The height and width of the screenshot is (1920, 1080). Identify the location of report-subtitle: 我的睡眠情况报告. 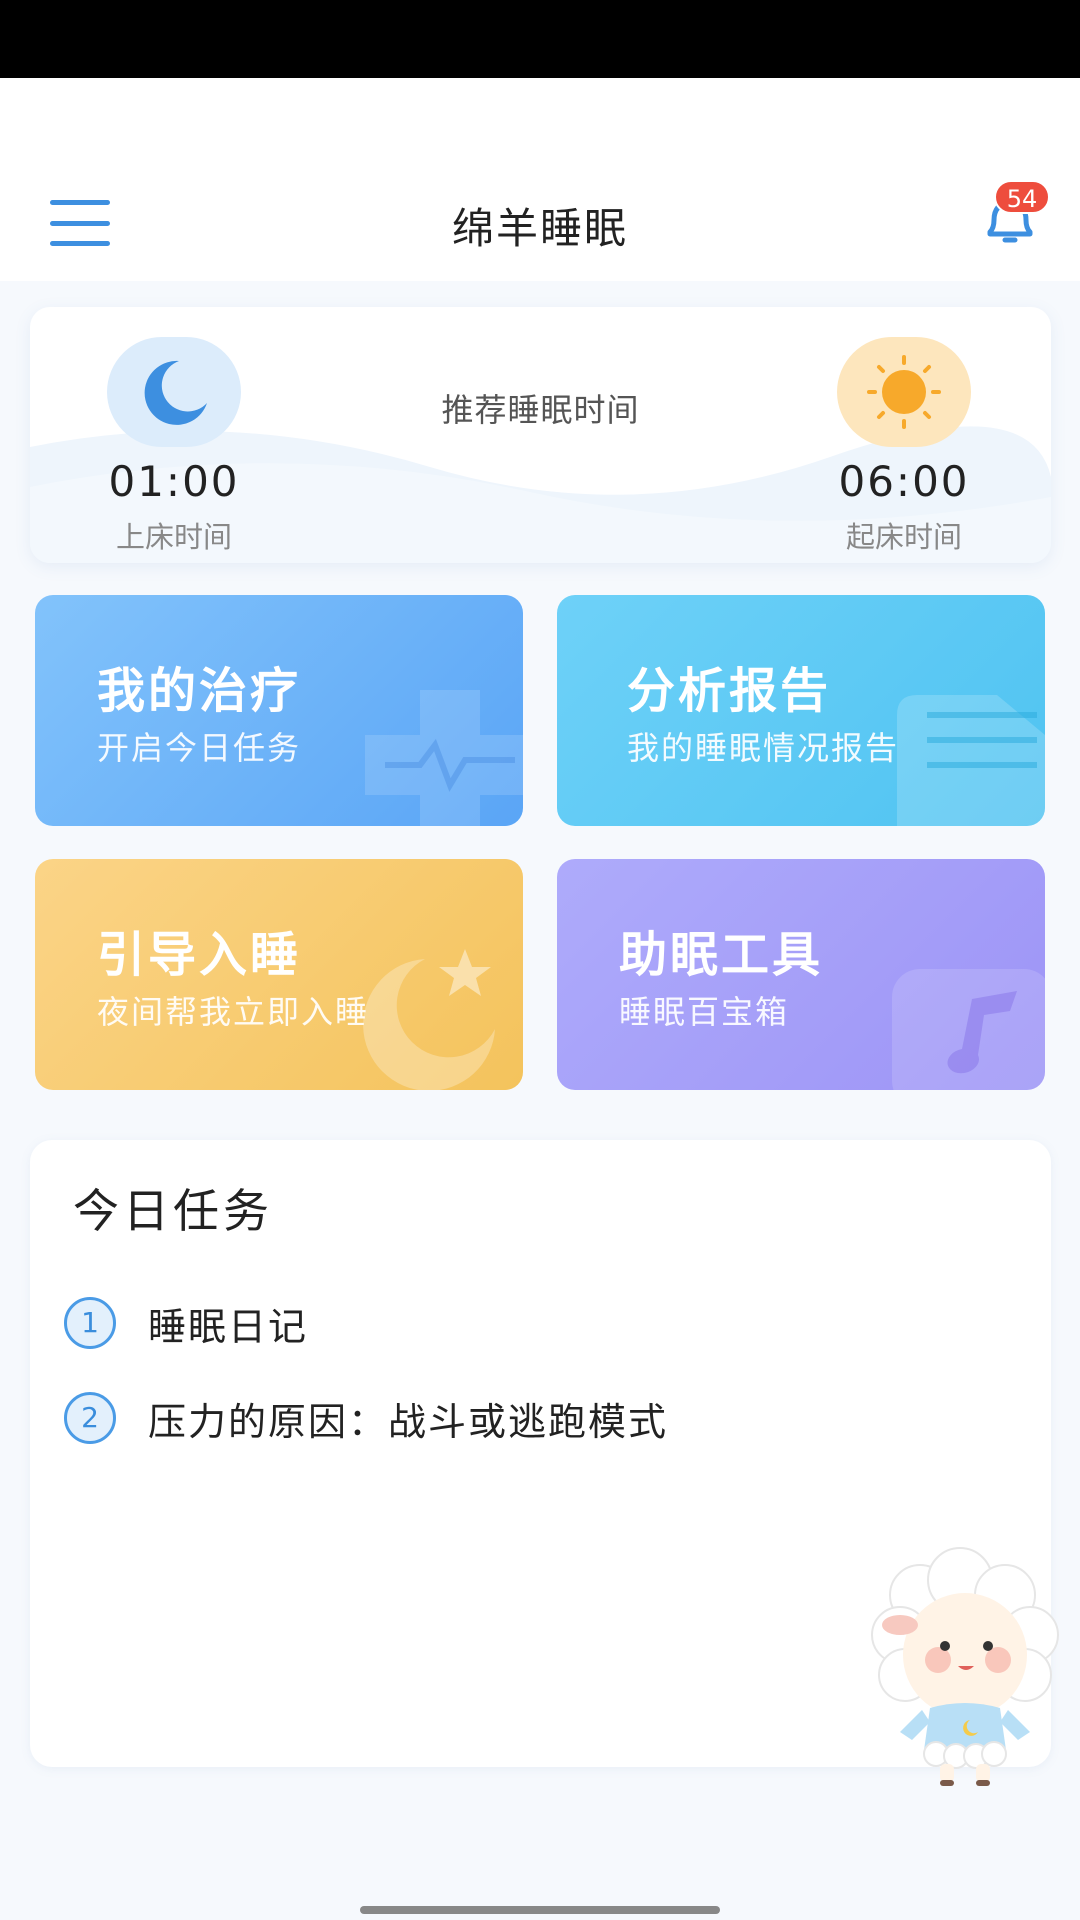
(763, 748).